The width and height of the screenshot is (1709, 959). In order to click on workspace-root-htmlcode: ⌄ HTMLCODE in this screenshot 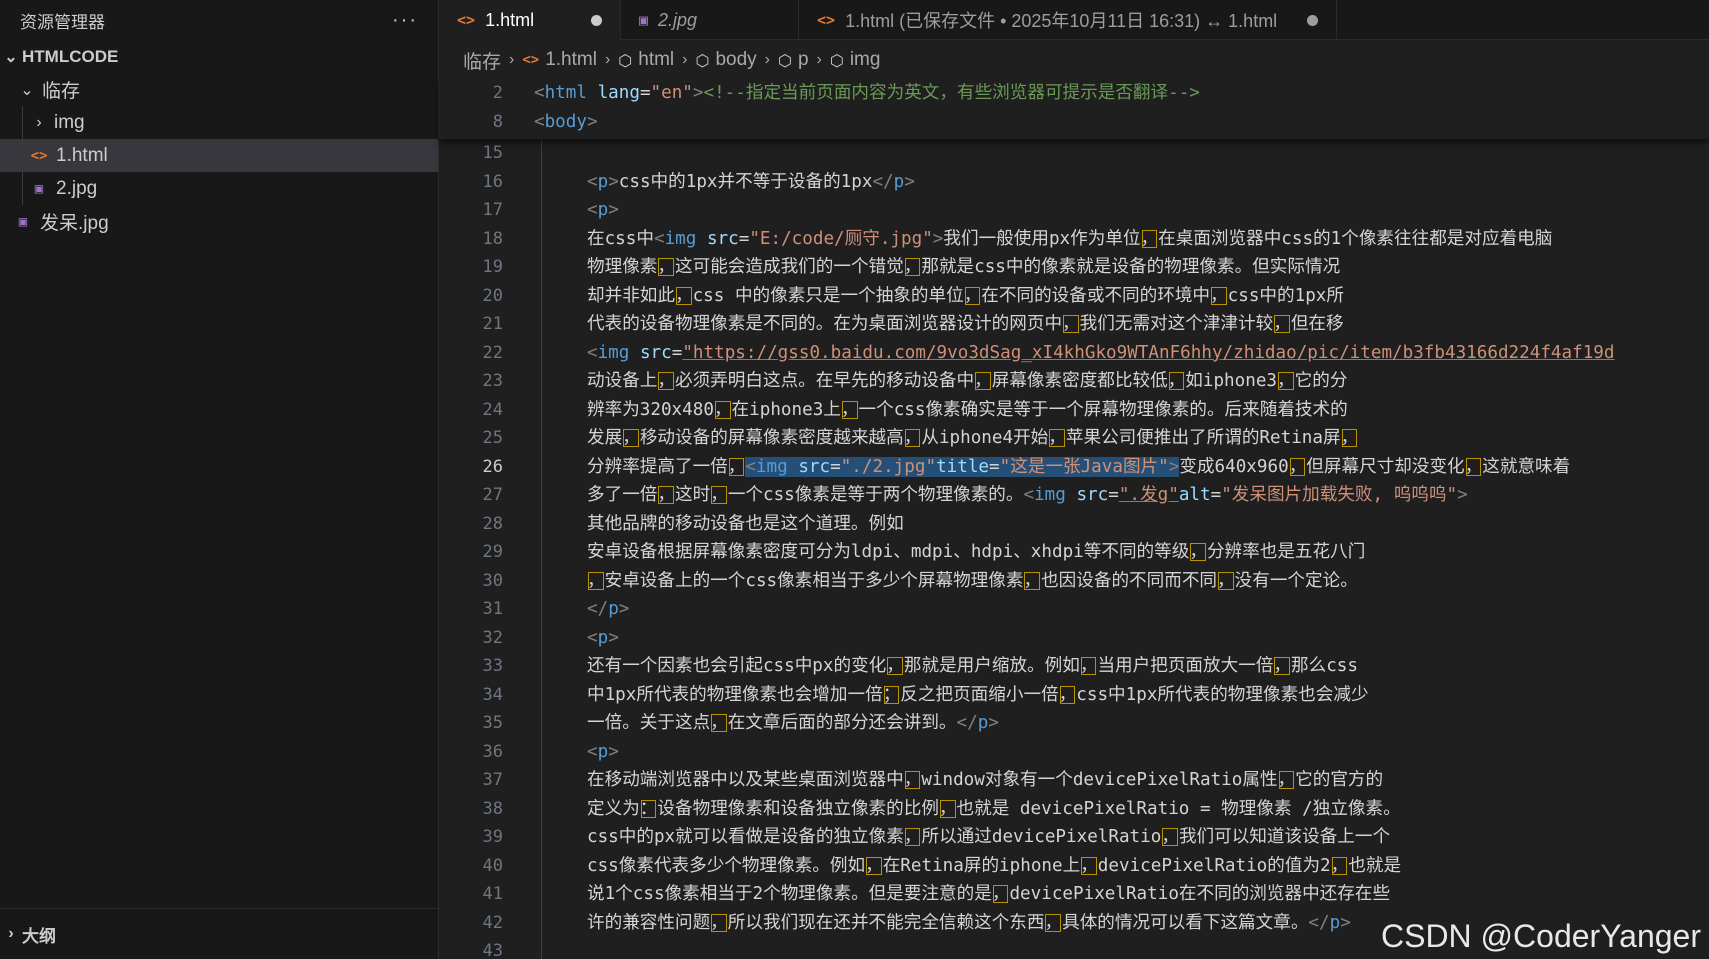, I will do `click(219, 56)`.